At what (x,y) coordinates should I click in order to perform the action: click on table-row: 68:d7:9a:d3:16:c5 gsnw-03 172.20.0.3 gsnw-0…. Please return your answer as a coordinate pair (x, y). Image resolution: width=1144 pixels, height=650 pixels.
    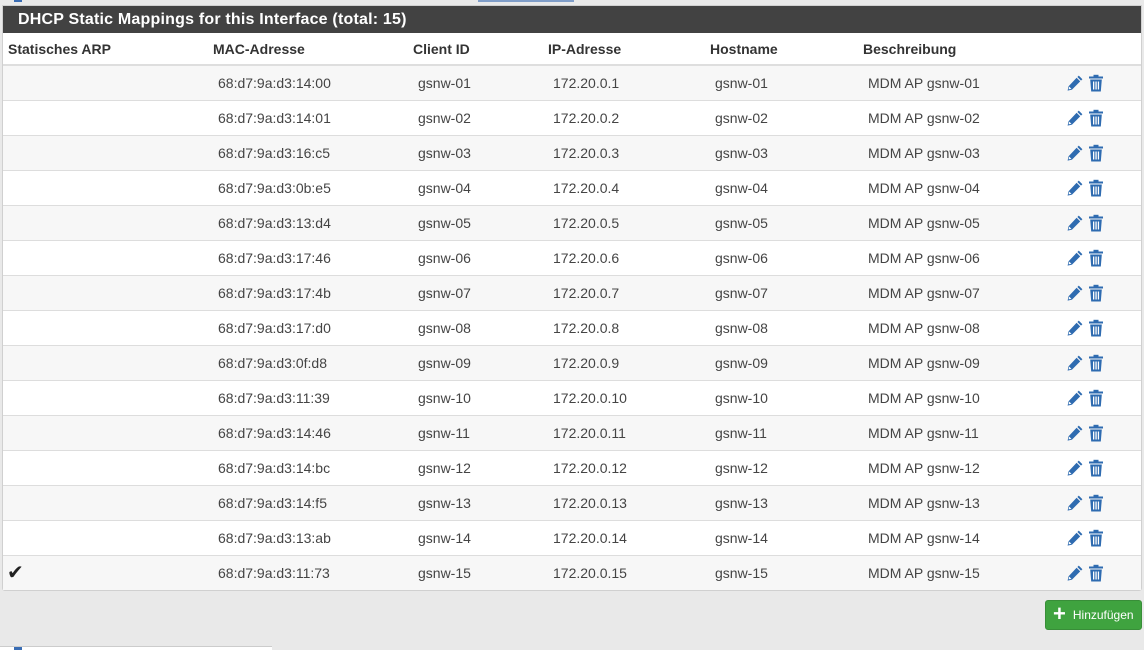
    Looking at the image, I should click on (572, 152).